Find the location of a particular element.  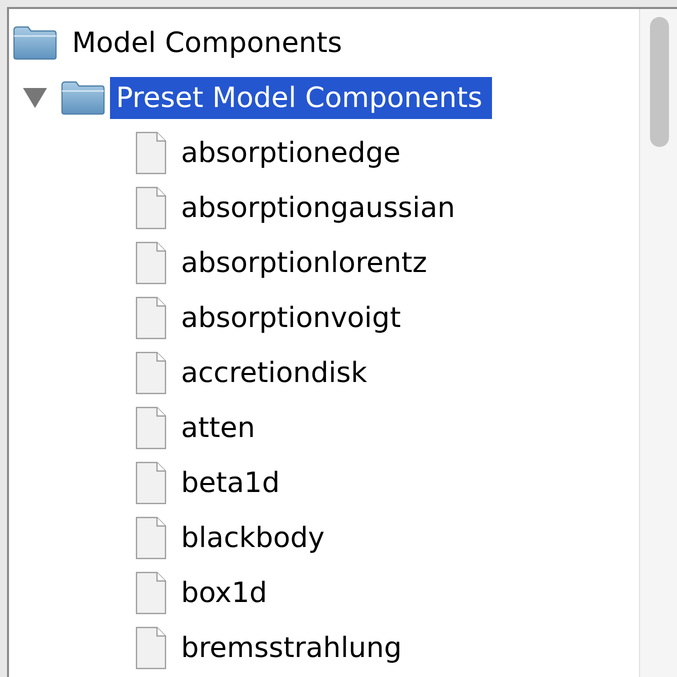

tree-item: accretiondisk is located at coordinates (274, 372).